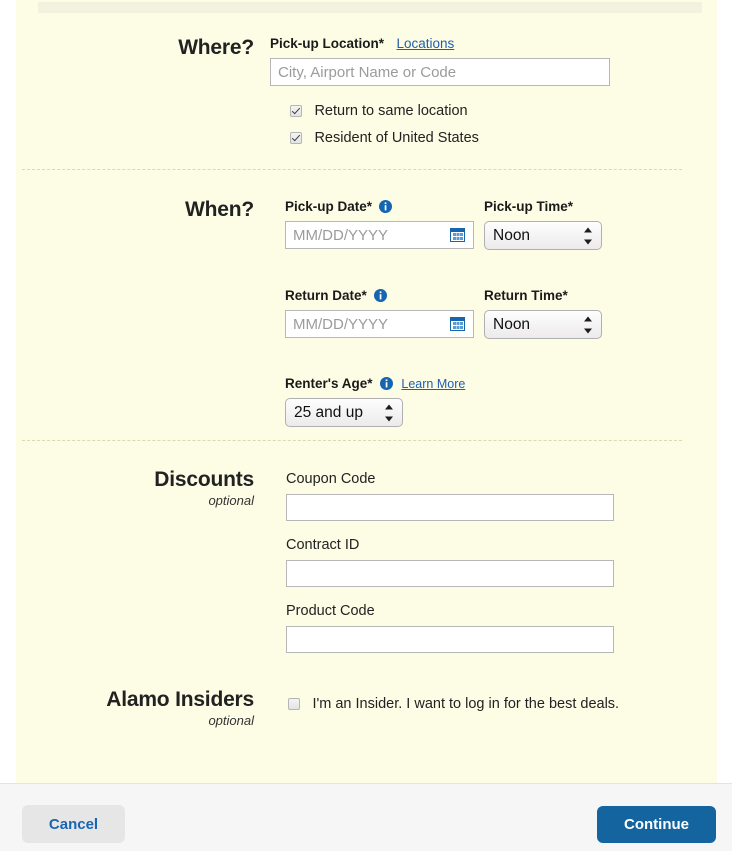 Image resolution: width=732 pixels, height=851 pixels. I want to click on where-field-column: Pick-up Location* Locations, so click(440, 61).